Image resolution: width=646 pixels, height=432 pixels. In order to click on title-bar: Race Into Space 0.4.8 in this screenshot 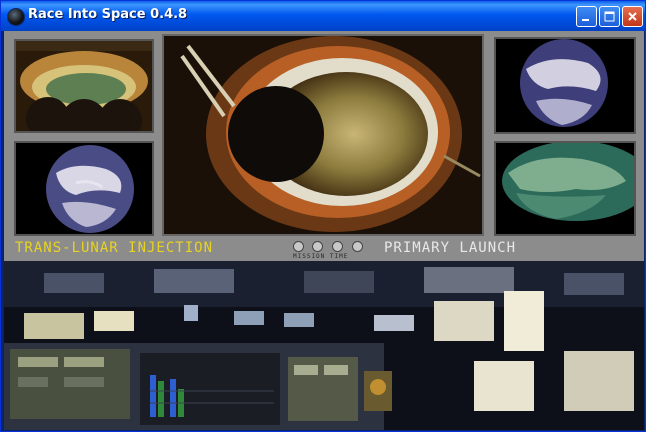, I will do `click(323, 16)`.